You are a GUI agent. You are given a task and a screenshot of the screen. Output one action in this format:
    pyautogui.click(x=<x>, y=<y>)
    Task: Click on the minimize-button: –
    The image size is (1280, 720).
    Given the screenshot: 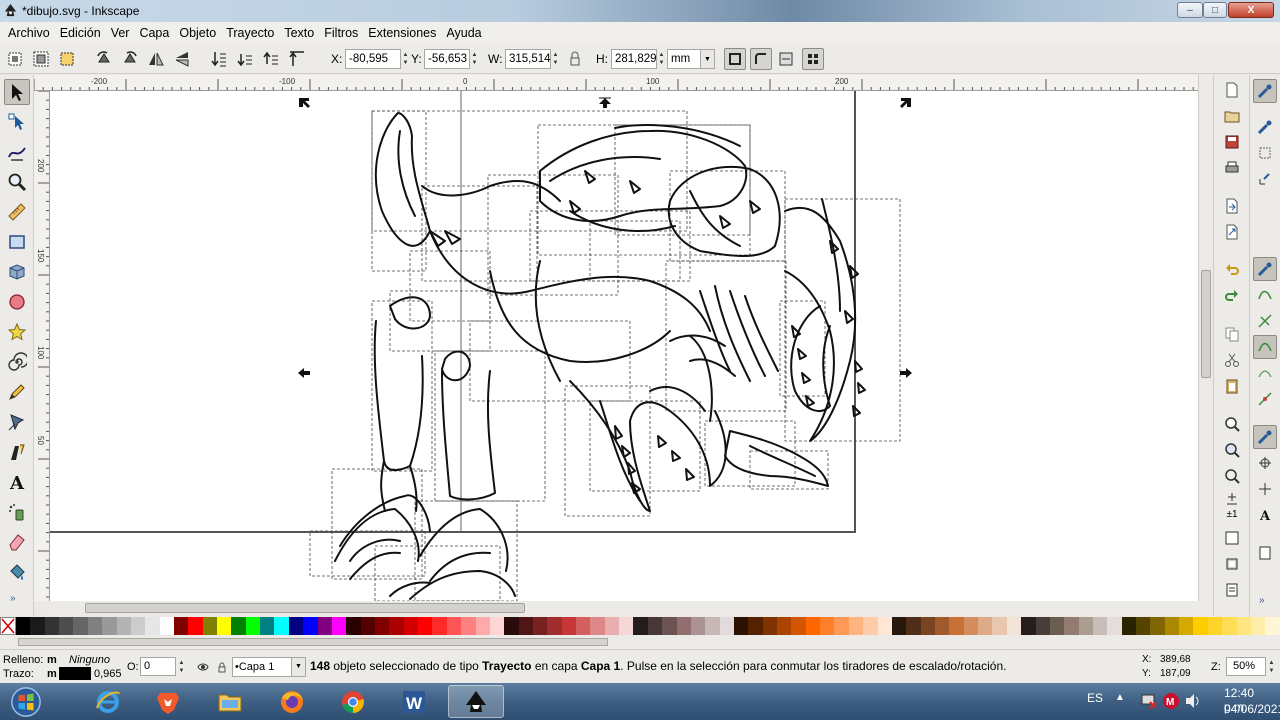 What is the action you would take?
    pyautogui.click(x=1190, y=10)
    